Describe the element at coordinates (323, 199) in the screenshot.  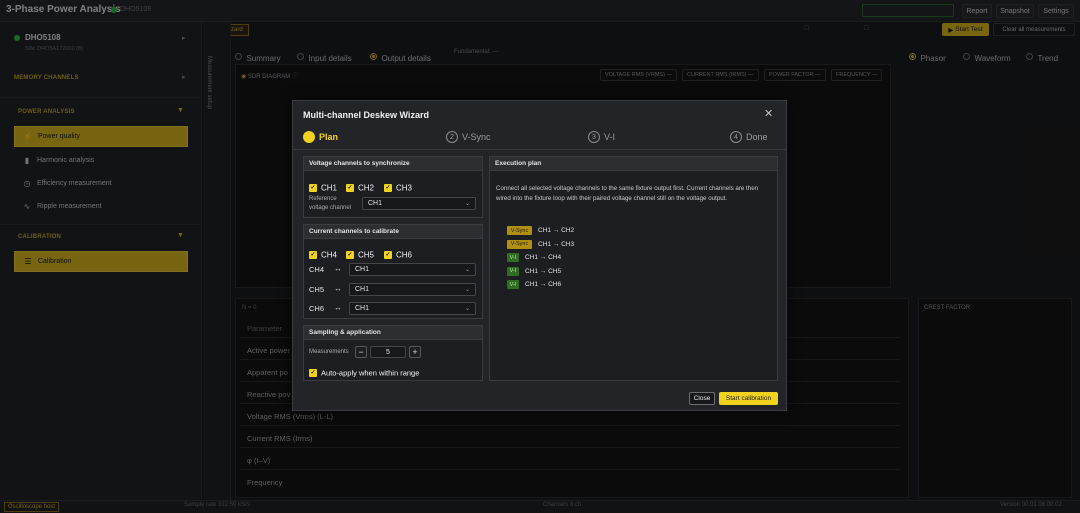
I see `reference-label-line1: Reference` at that location.